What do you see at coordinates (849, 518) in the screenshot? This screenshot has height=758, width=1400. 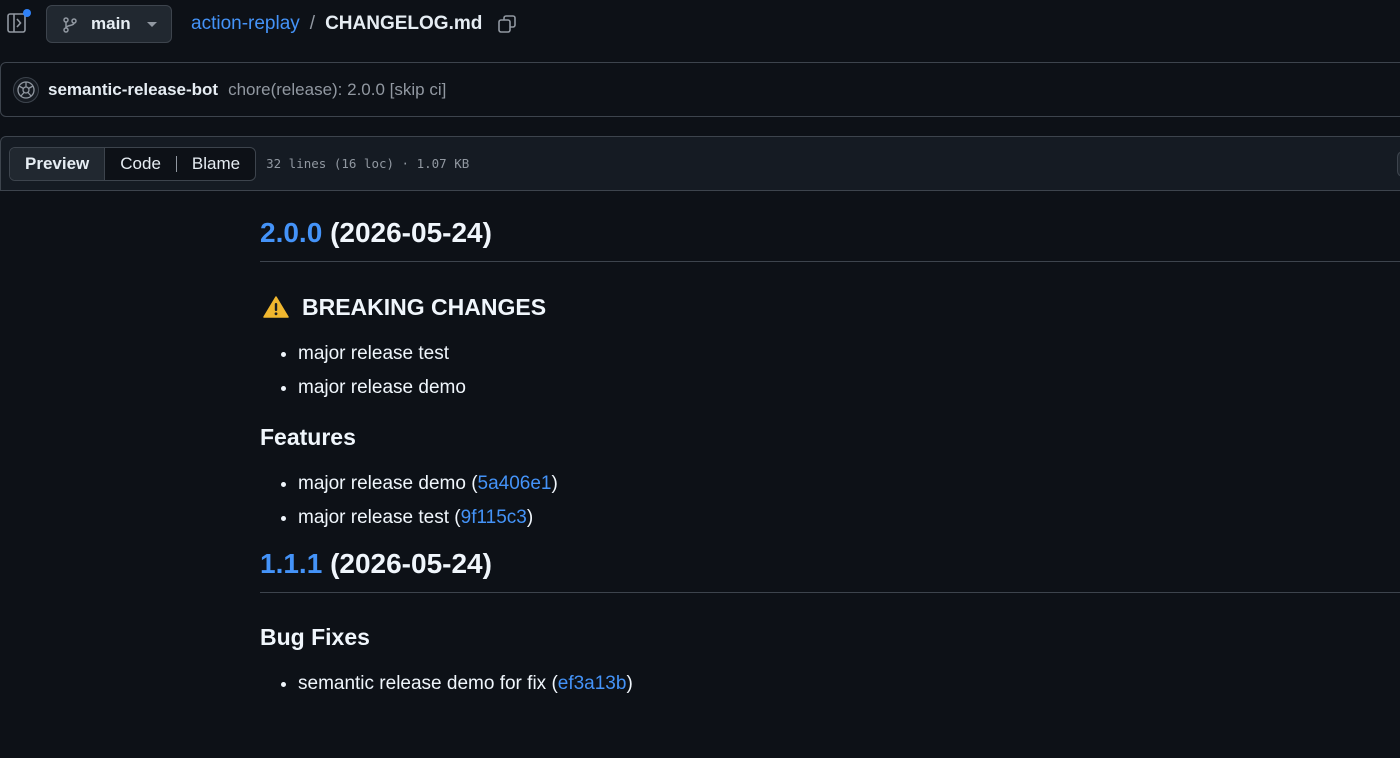 I see `list-item: major release test (9f115c3)` at bounding box center [849, 518].